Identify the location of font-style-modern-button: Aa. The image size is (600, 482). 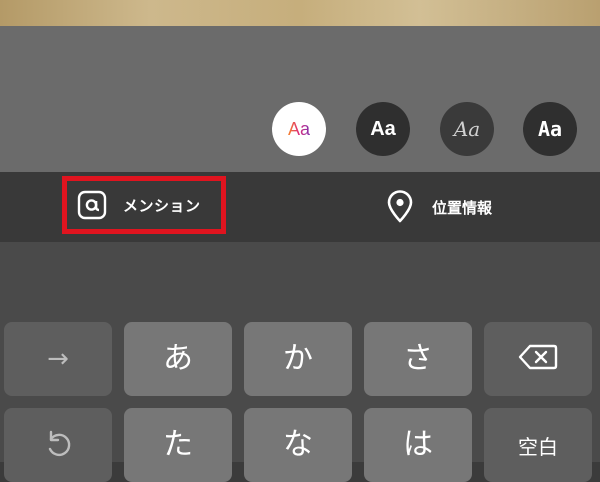
(299, 129).